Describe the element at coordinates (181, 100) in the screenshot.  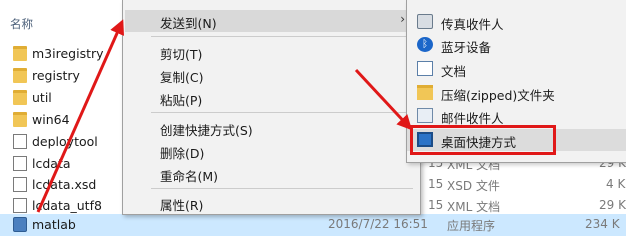
I see `menu-item-label: 粘贴(P)` at that location.